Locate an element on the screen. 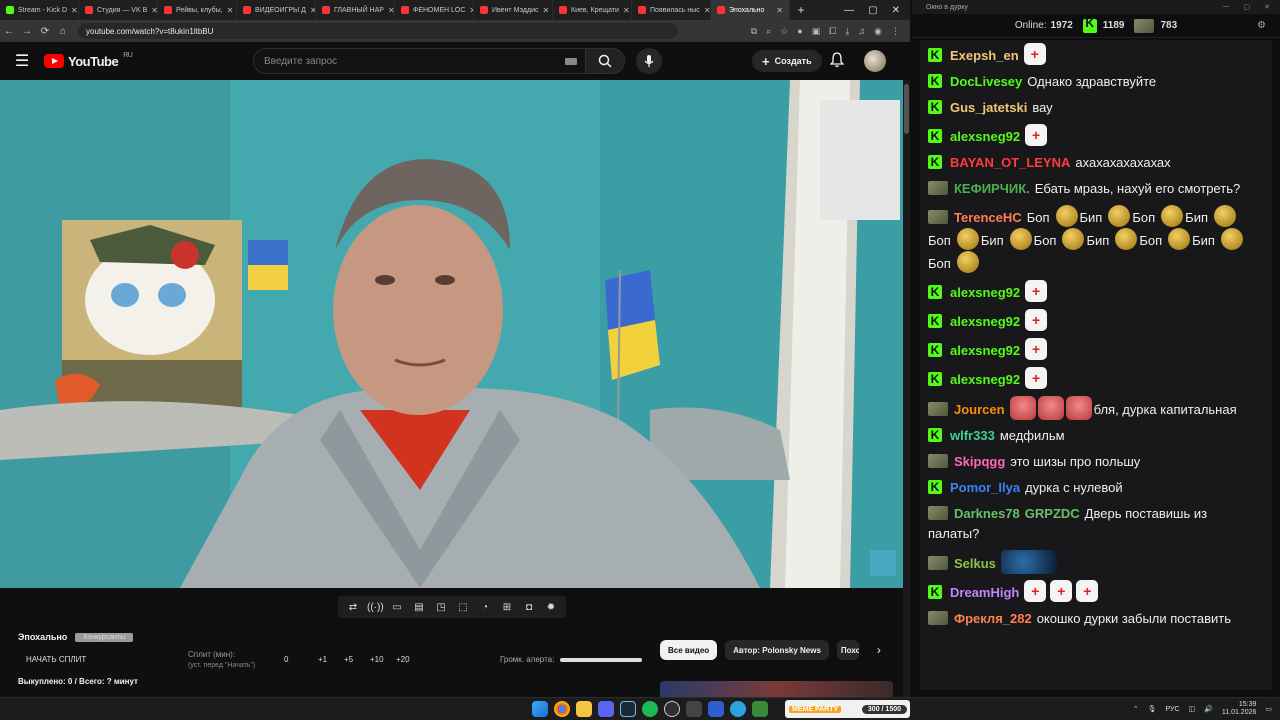 The width and height of the screenshot is (1280, 720). chat-username: wlfr333 is located at coordinates (972, 435).